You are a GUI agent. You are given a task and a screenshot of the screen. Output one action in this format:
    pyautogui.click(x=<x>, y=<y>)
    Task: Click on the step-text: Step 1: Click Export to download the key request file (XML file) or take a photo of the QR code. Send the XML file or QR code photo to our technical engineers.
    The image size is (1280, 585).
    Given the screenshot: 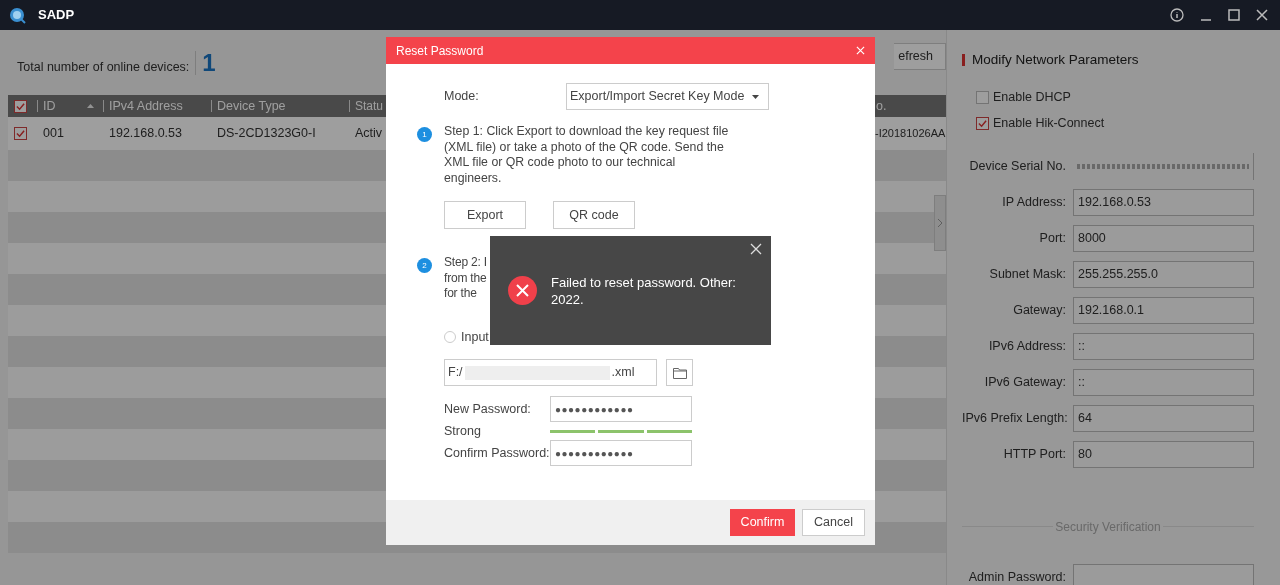 What is the action you would take?
    pyautogui.click(x=586, y=155)
    